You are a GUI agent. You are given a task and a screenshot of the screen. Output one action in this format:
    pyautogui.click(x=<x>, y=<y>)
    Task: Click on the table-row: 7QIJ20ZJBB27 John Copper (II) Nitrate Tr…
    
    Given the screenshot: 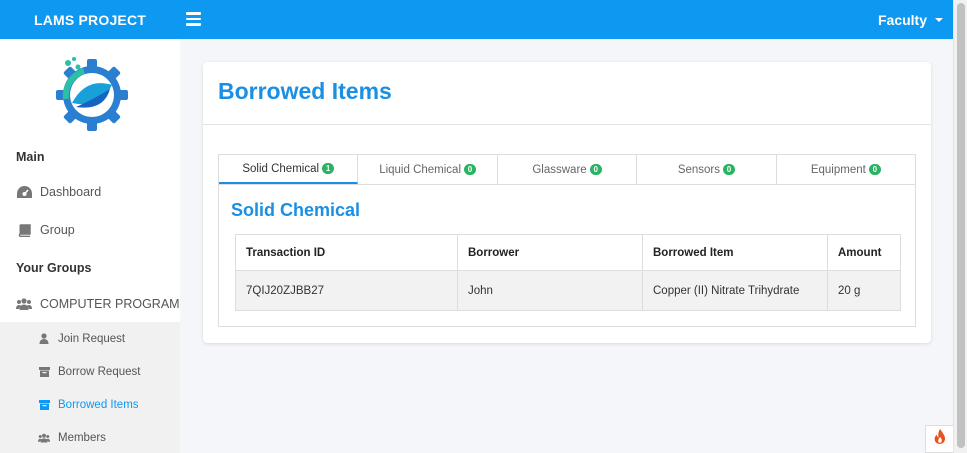 What is the action you would take?
    pyautogui.click(x=568, y=290)
    